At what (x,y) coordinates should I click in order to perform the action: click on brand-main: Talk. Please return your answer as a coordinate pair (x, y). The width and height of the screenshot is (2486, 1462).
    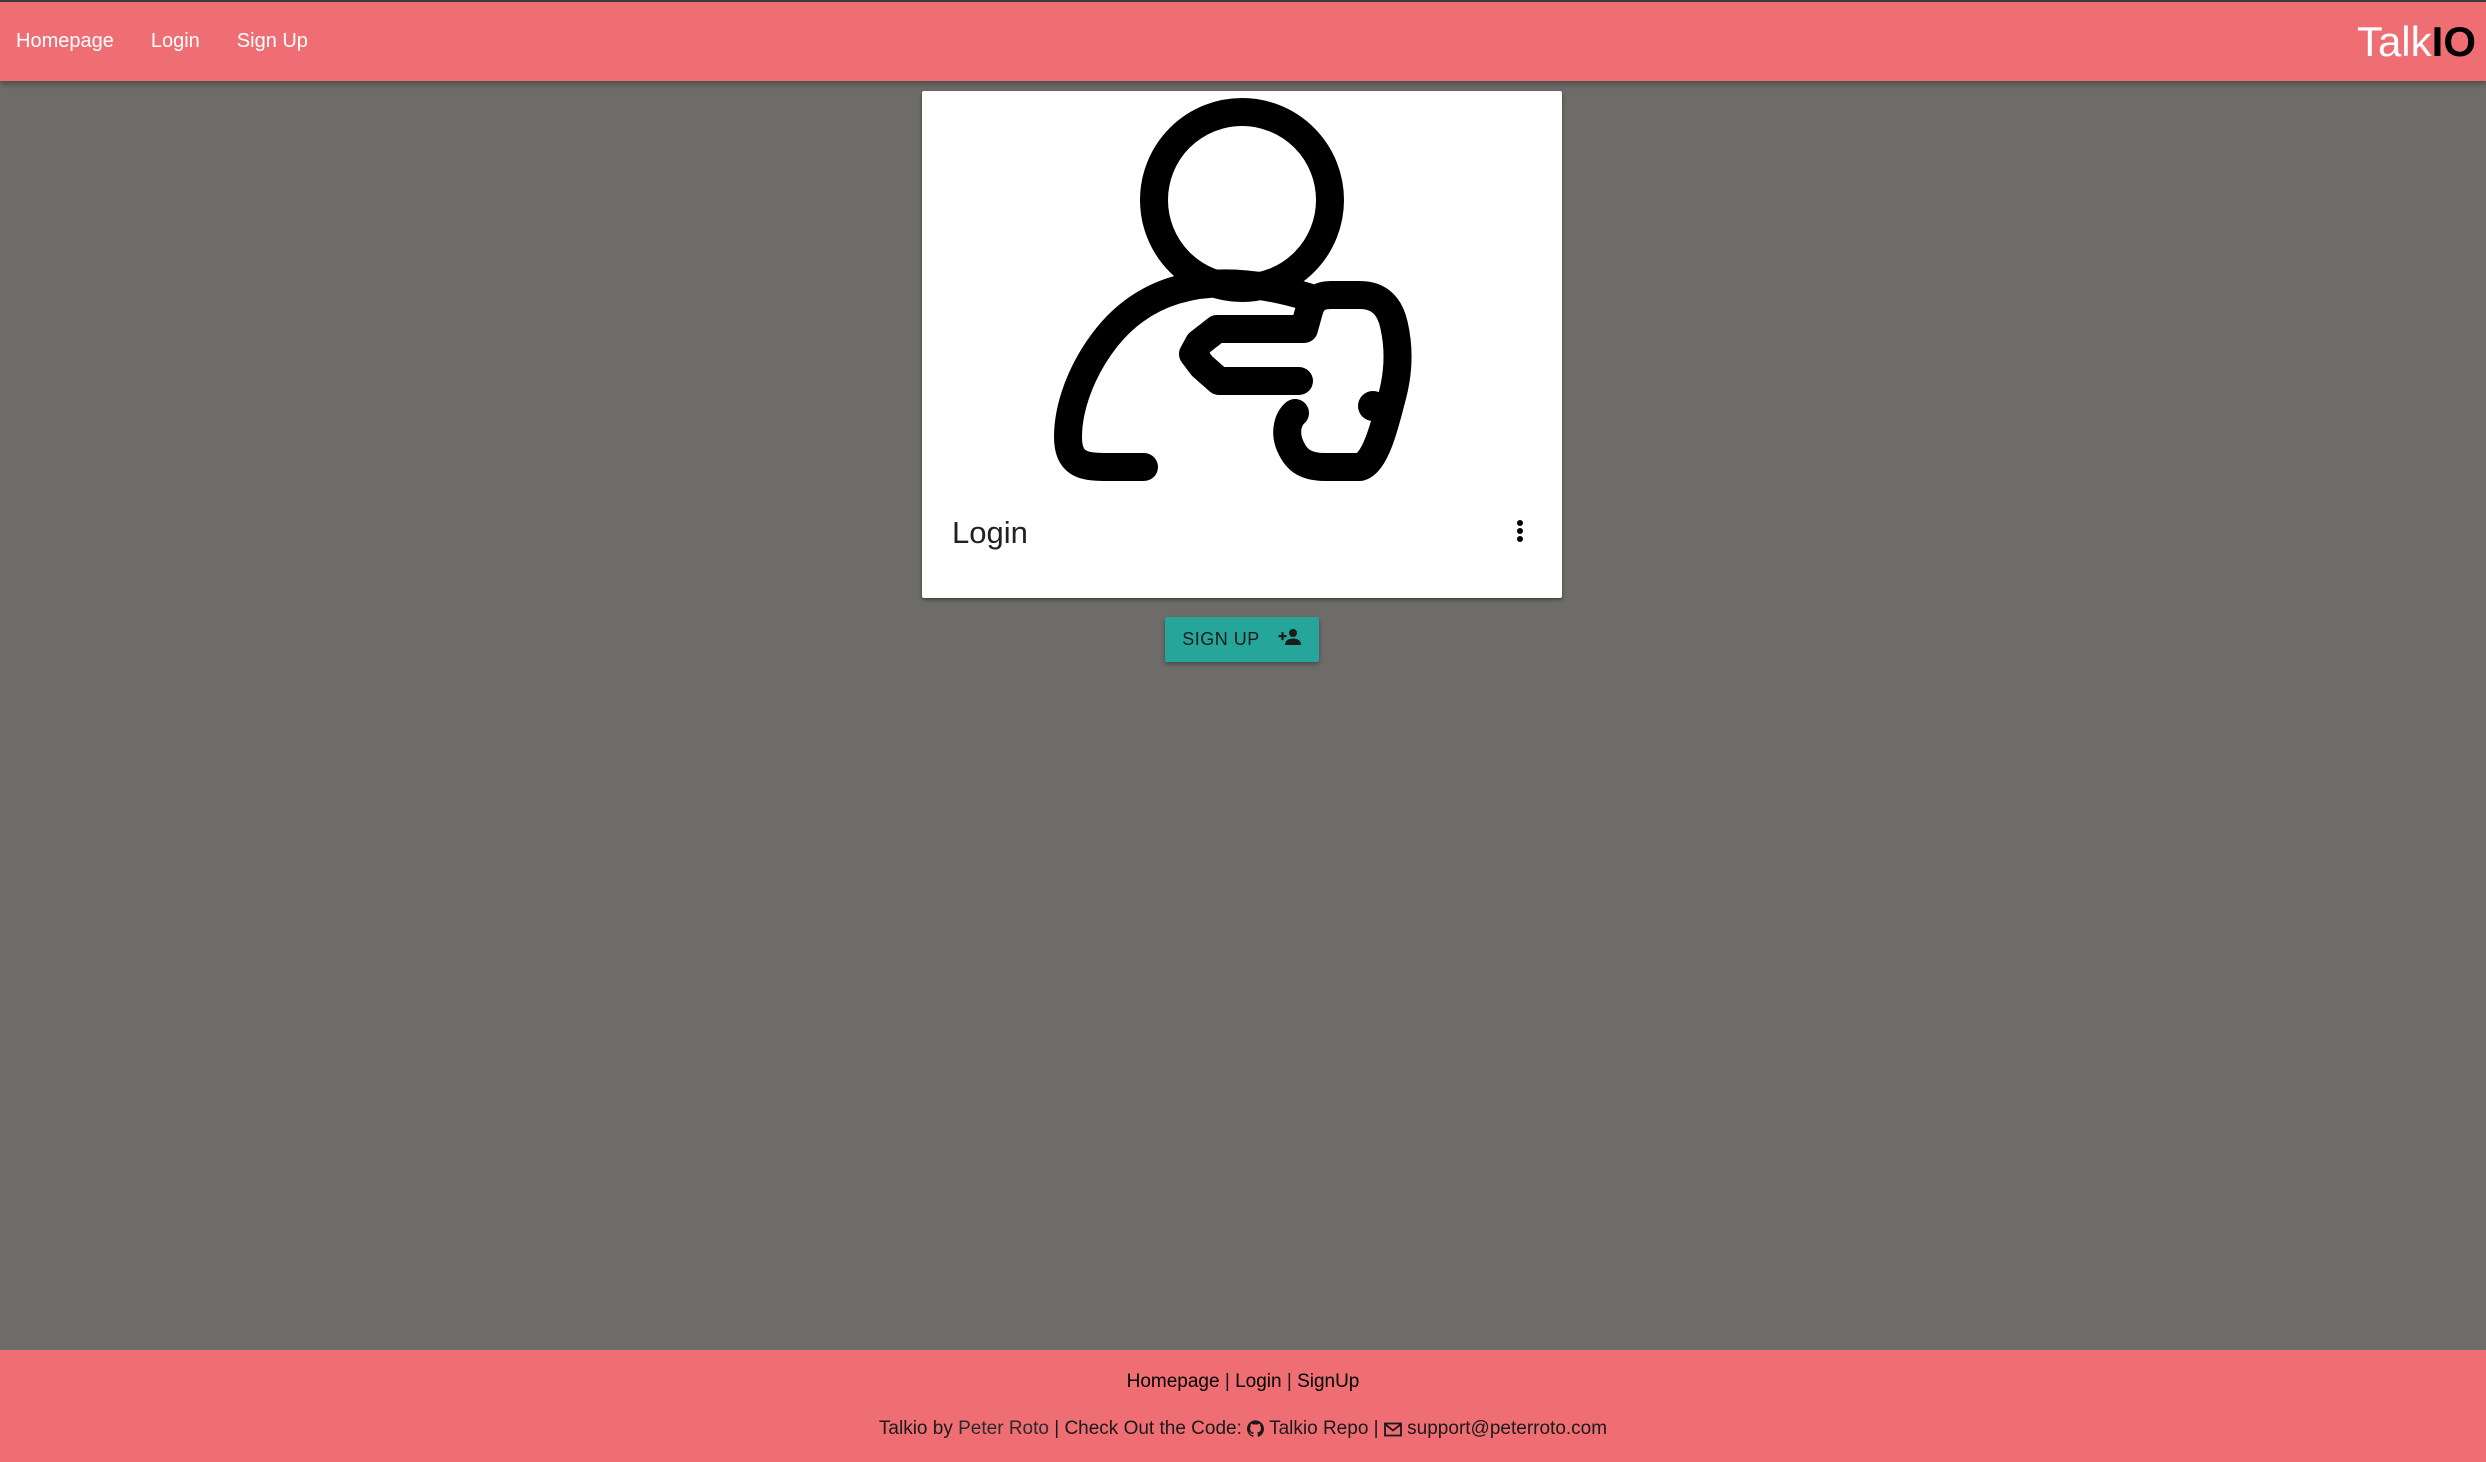
    Looking at the image, I should click on (2394, 41).